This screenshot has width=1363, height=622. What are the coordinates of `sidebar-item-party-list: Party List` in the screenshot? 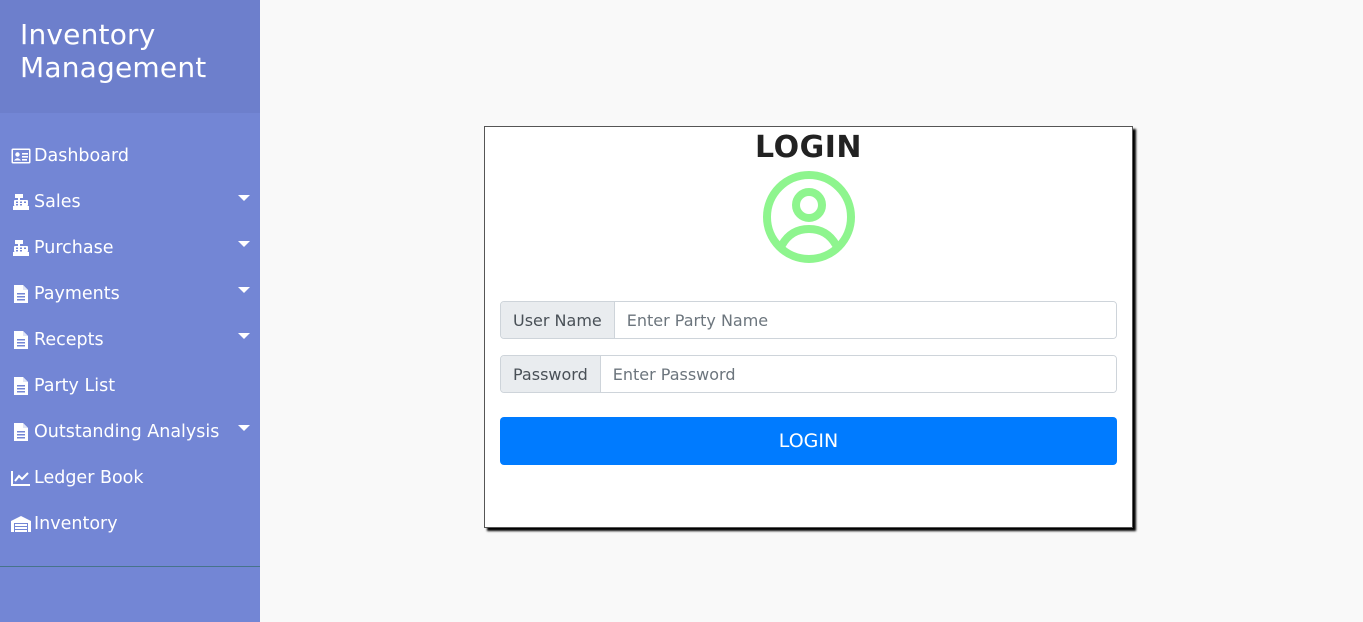 It's located at (130, 386).